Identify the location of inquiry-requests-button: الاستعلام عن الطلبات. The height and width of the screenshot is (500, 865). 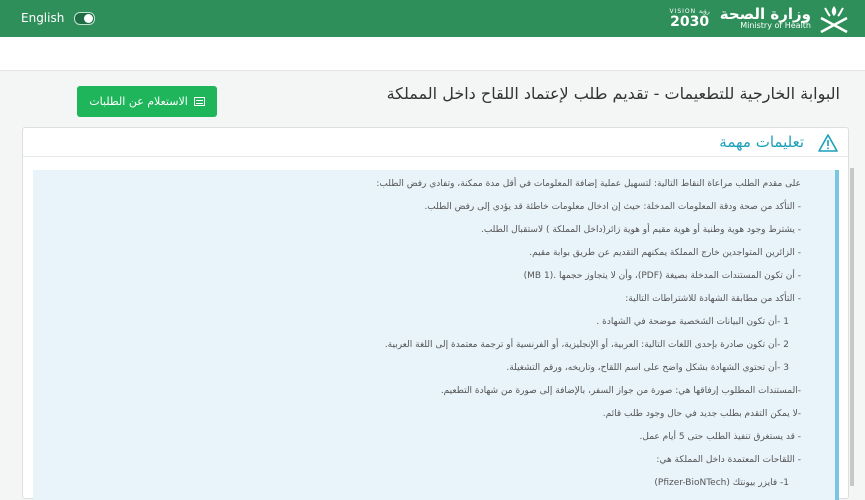
(147, 101).